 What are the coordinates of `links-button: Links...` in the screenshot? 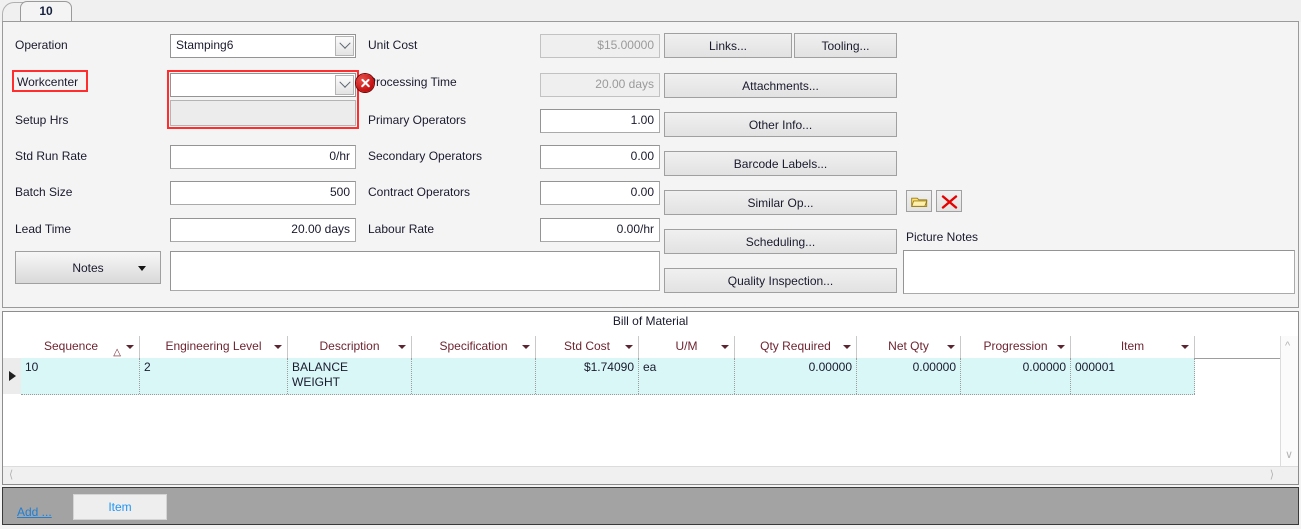 It's located at (728, 45).